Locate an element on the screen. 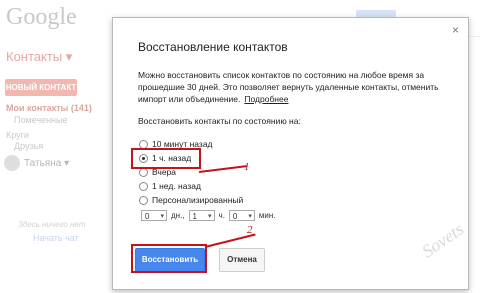 The height and width of the screenshot is (293, 480). app-title: Контакты ▾ is located at coordinates (39, 57).